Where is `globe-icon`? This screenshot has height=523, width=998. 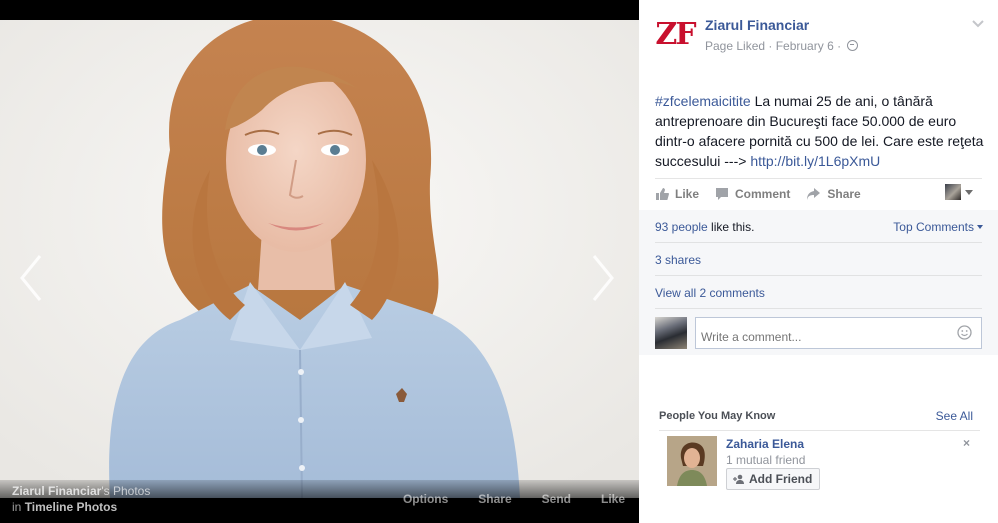 globe-icon is located at coordinates (853, 45).